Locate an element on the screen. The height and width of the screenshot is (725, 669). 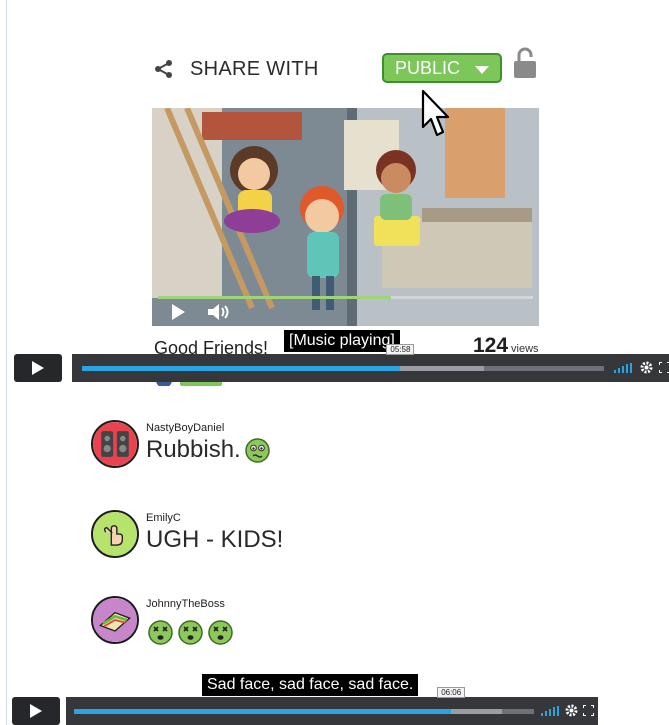
mouse-cursor-icon is located at coordinates (435, 113).